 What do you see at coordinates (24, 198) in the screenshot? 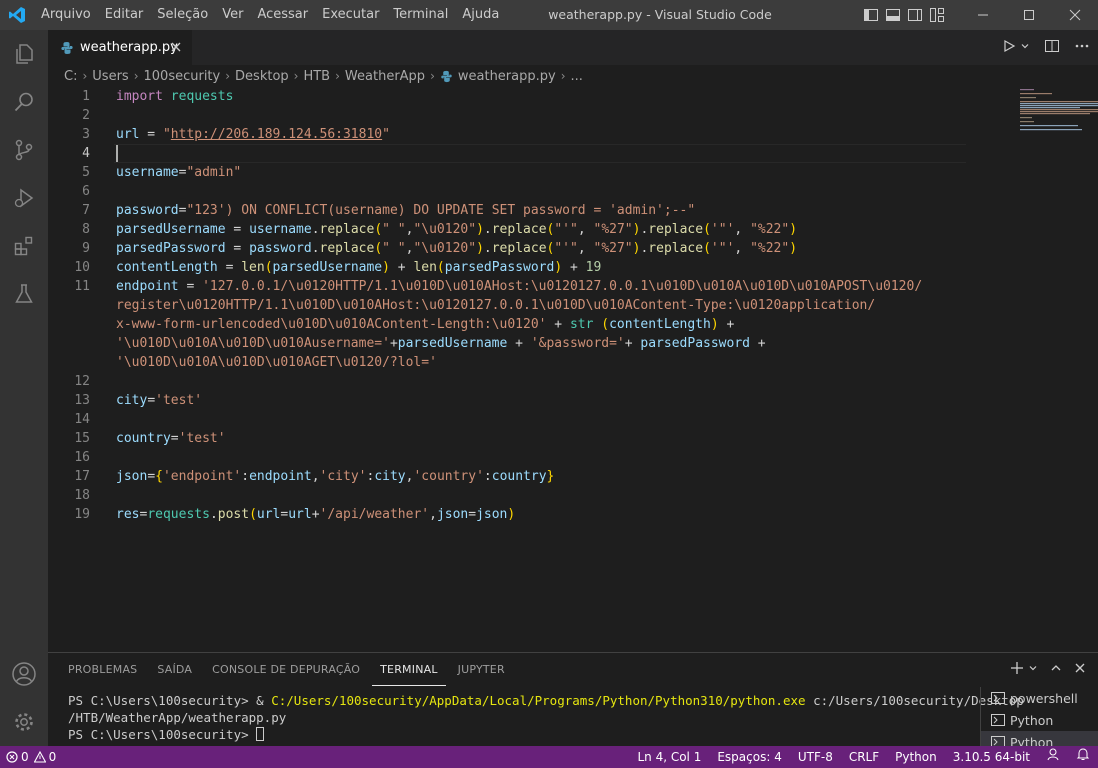
I see `run-debug-icon` at bounding box center [24, 198].